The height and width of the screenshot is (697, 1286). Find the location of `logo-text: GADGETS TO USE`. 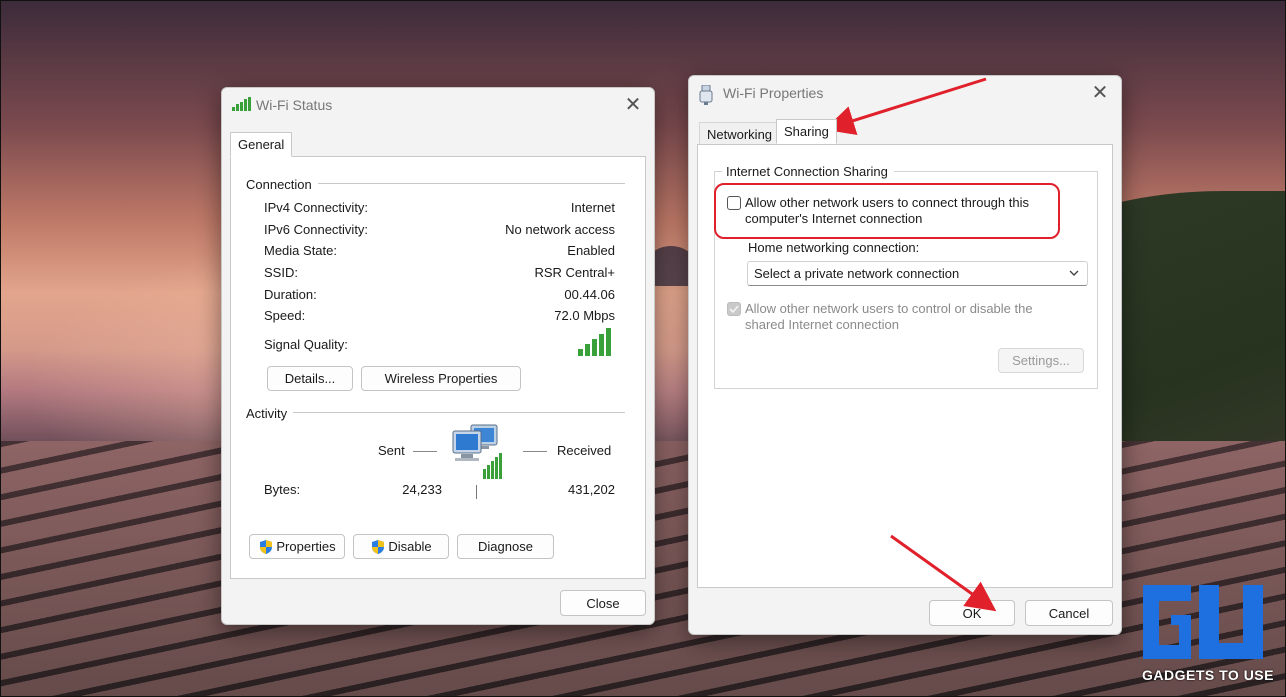

logo-text: GADGETS TO USE is located at coordinates (1208, 675).